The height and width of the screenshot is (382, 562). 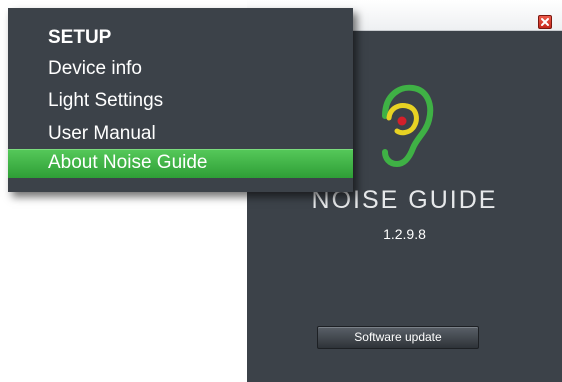 I want to click on menu-title: SETUP, so click(x=80, y=37).